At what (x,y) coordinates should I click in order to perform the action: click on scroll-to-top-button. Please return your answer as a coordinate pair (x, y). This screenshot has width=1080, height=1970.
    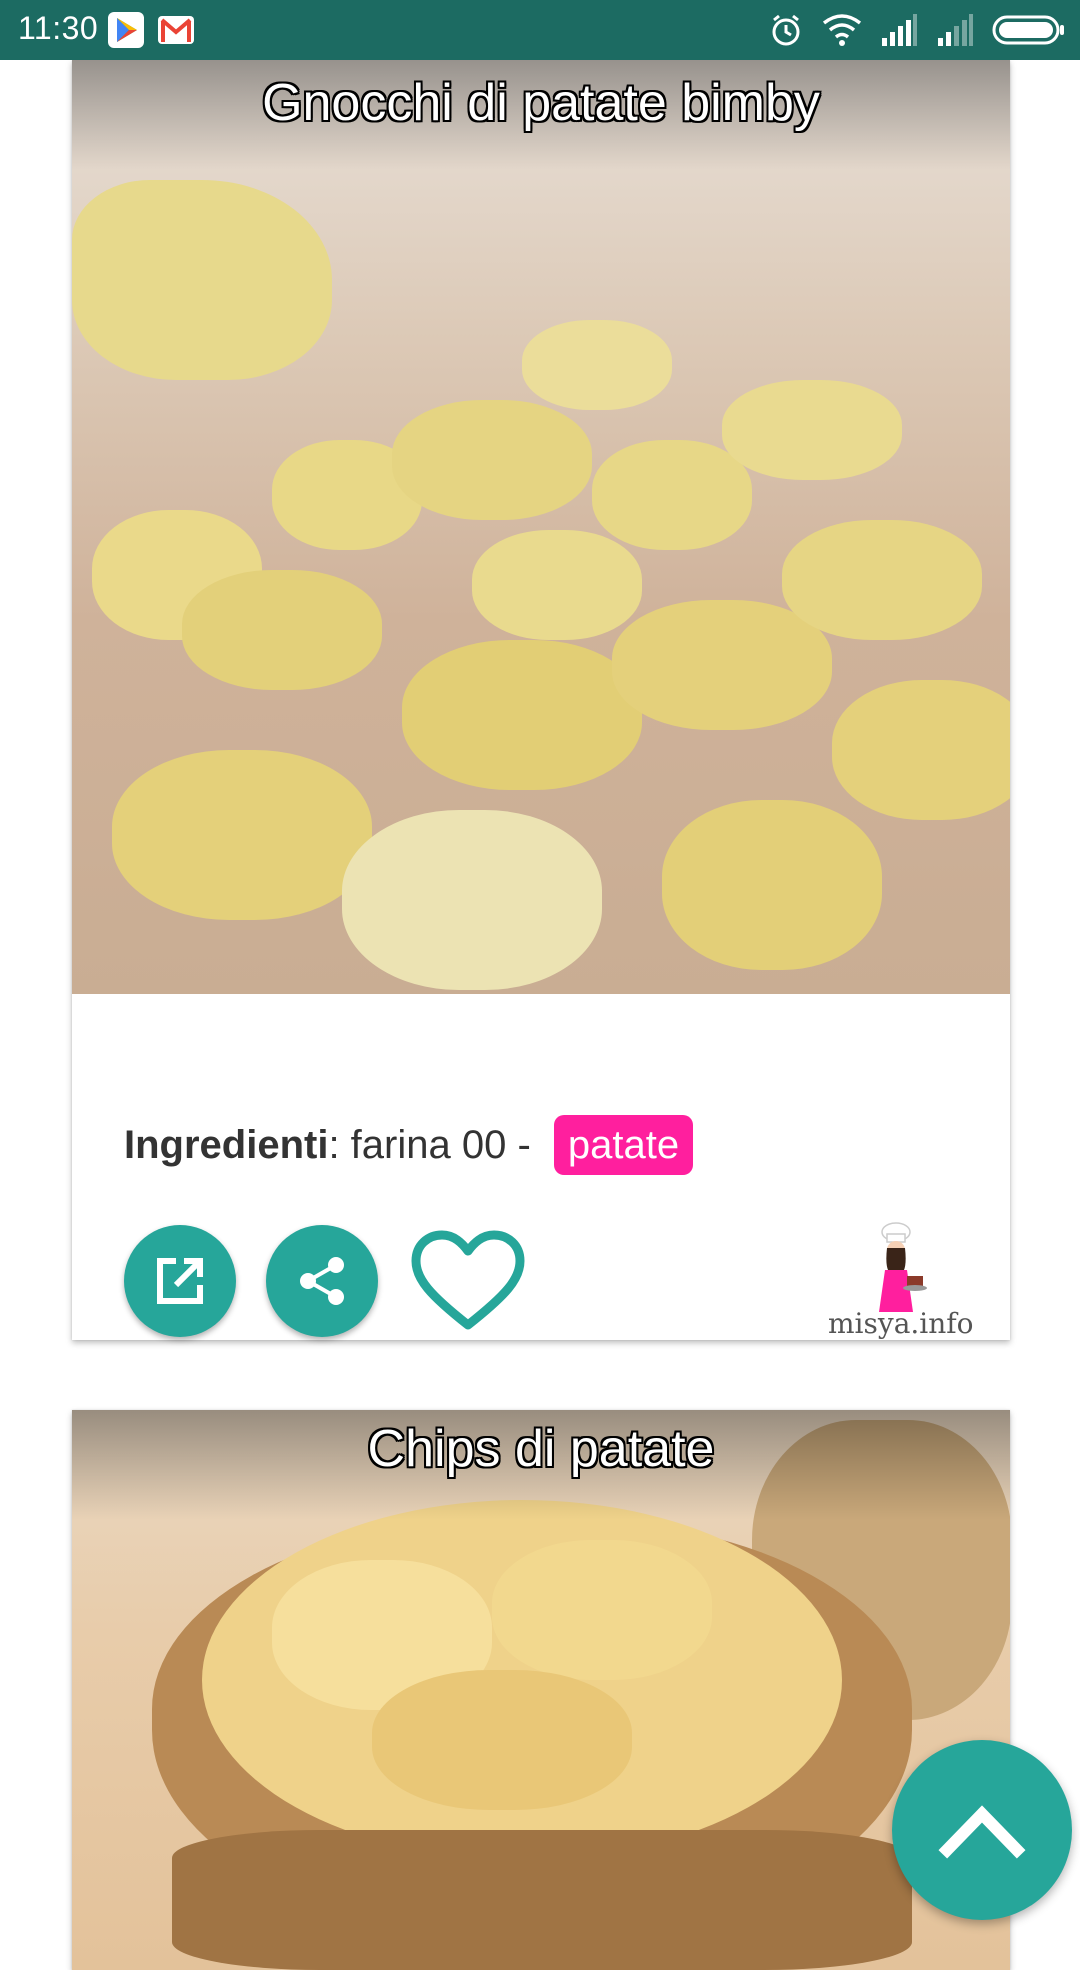
    Looking at the image, I should click on (982, 1830).